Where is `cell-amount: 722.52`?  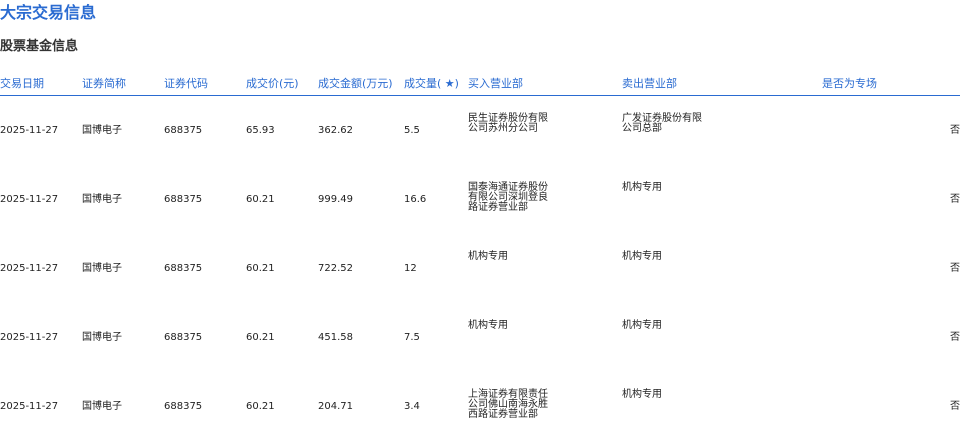
cell-amount: 722.52 is located at coordinates (335, 268).